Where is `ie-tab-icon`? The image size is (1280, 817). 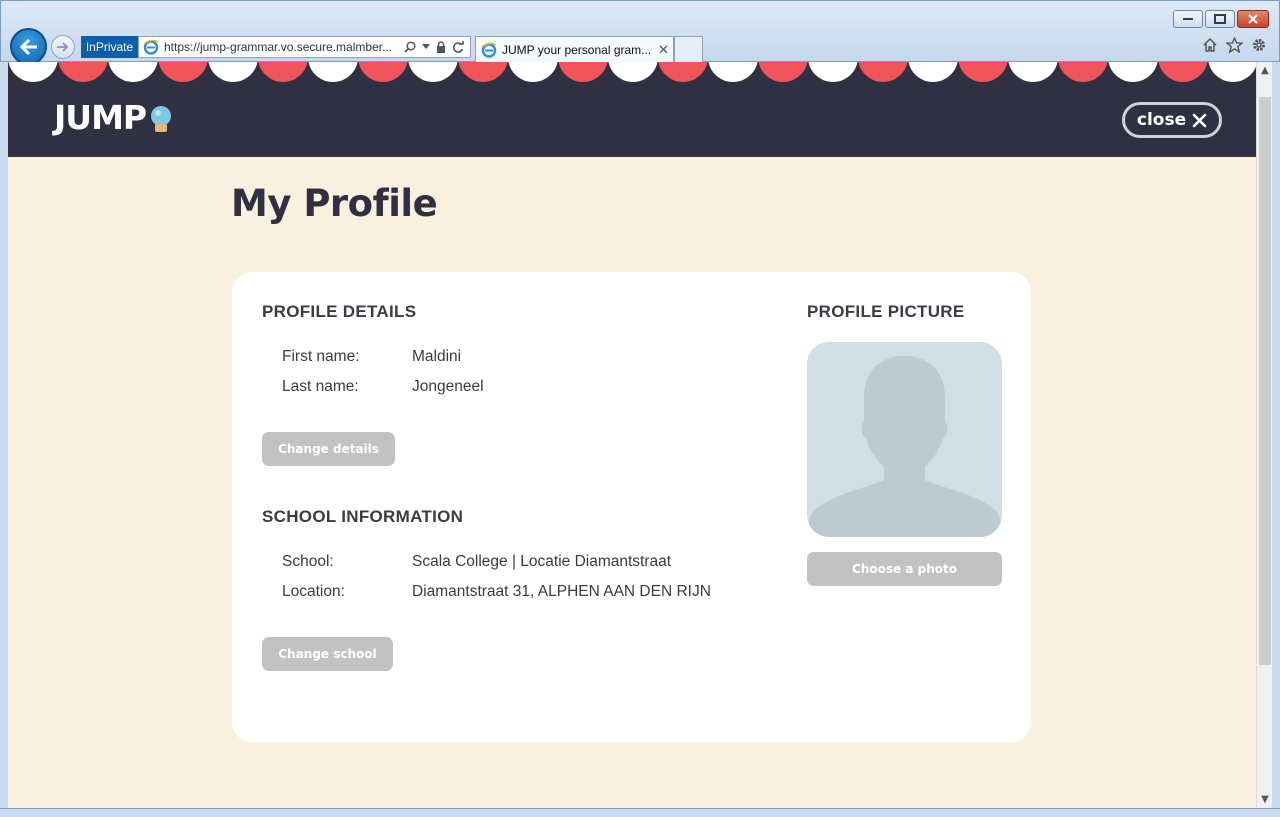
ie-tab-icon is located at coordinates (489, 50).